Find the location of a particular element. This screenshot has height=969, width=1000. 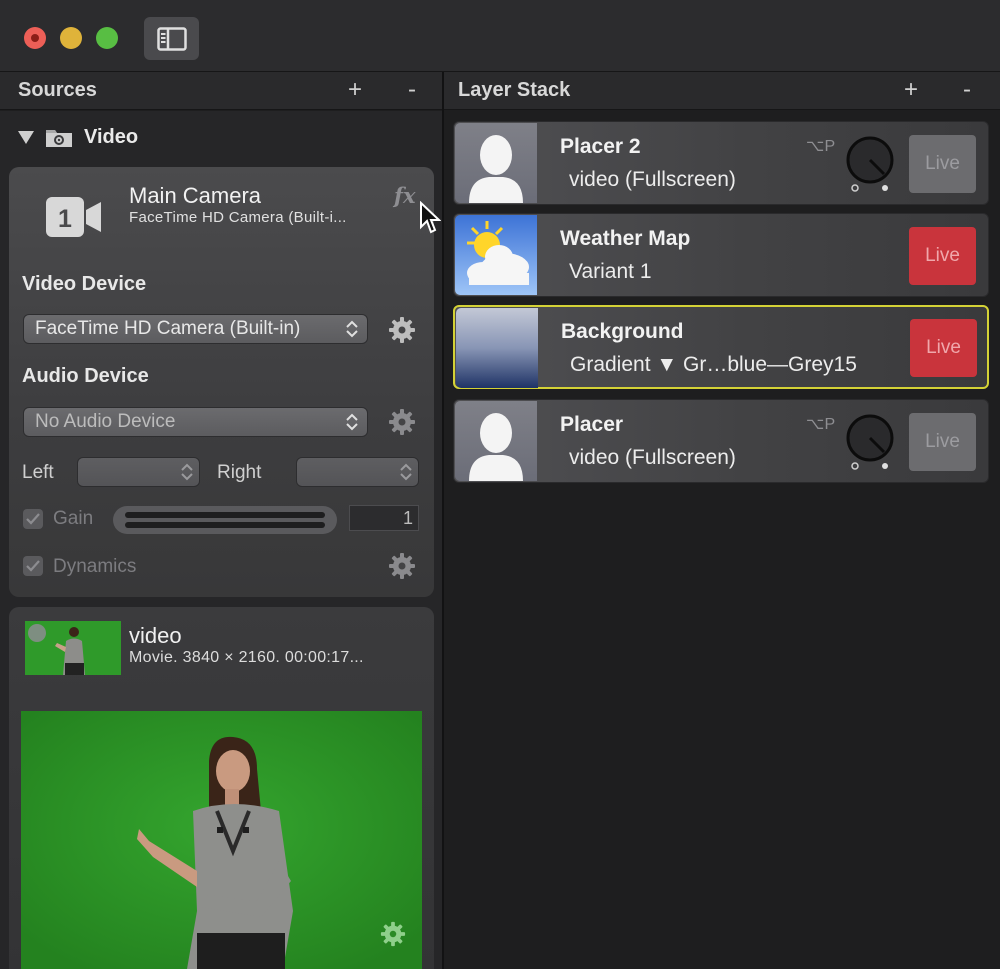

dynamics-label: Dynamics is located at coordinates (95, 566).